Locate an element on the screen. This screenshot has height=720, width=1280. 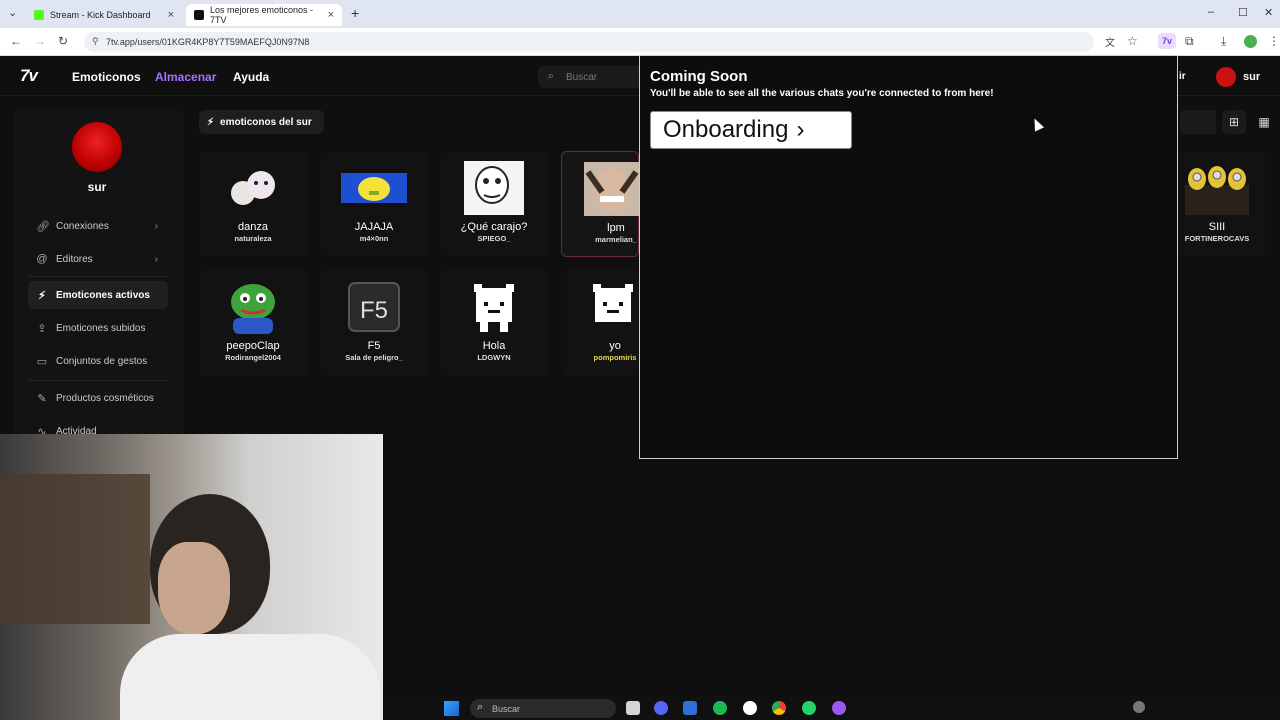
close-window-button: ✕ is located at coordinates (1268, 12).